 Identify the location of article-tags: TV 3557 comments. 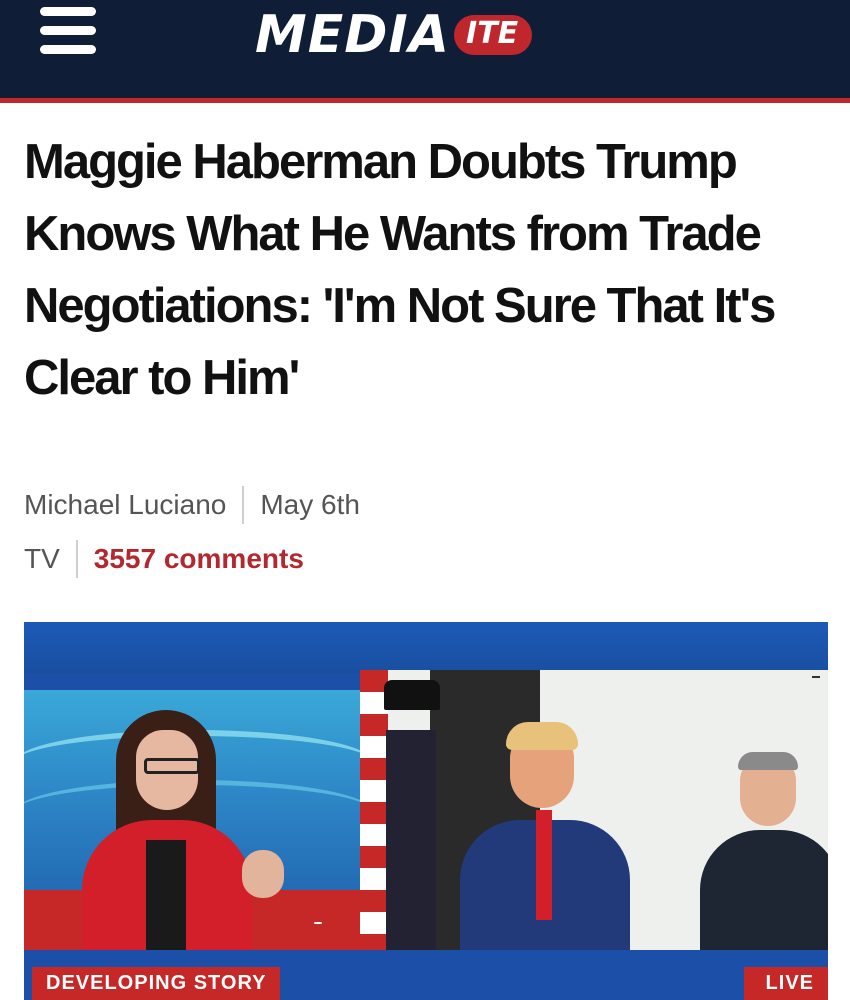
(164, 559).